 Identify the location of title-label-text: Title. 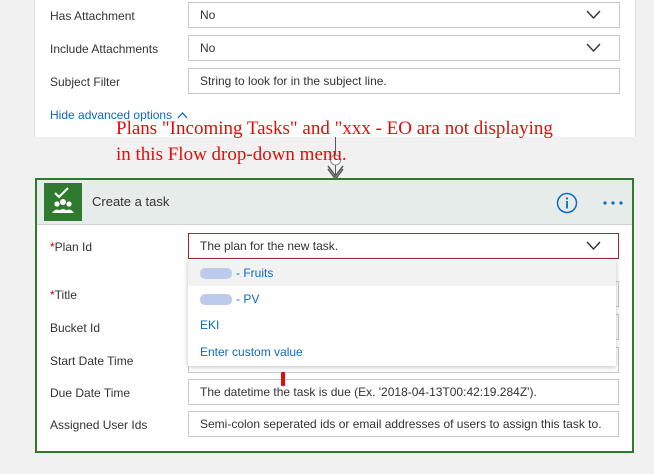
(65, 295).